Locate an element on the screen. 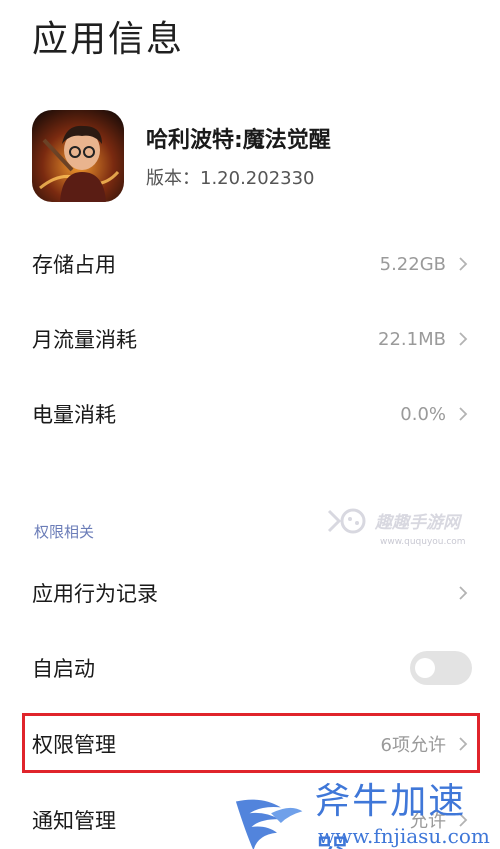  behavior-log-row: 应用行为记录 is located at coordinates (252, 593).